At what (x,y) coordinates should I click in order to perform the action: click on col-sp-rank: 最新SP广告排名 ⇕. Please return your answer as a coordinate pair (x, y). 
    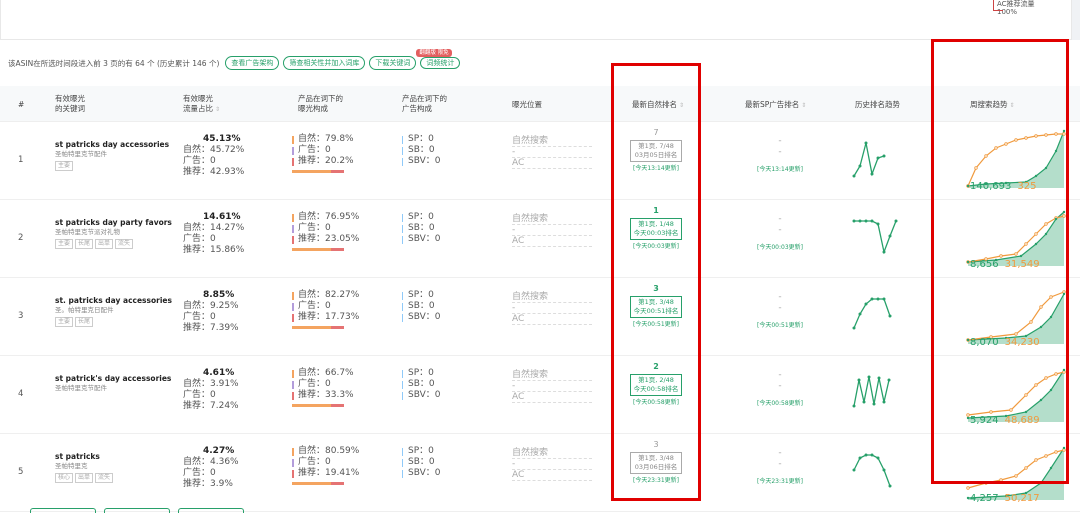
    Looking at the image, I should click on (775, 105).